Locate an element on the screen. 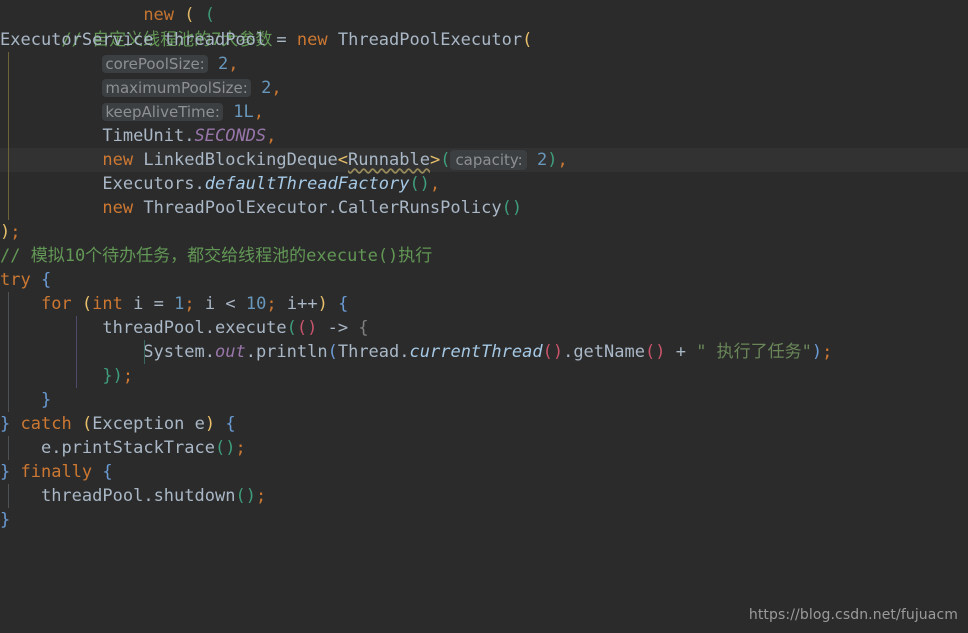  code-line-comment-1: // 自定义线程池的7大参数 is located at coordinates (484, 27).